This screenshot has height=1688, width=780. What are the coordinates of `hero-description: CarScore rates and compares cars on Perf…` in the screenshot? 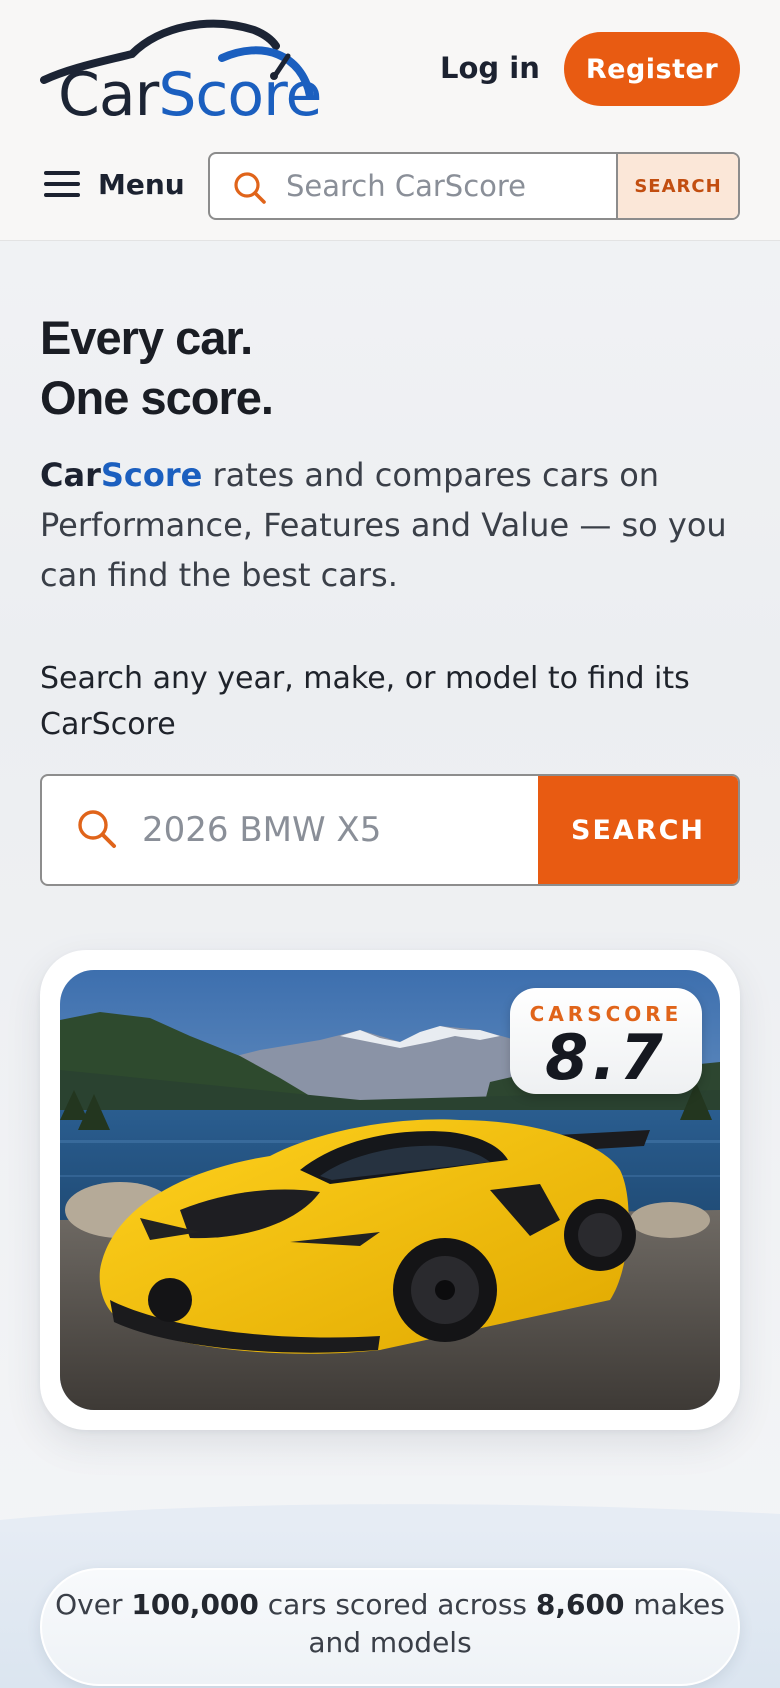 It's located at (390, 525).